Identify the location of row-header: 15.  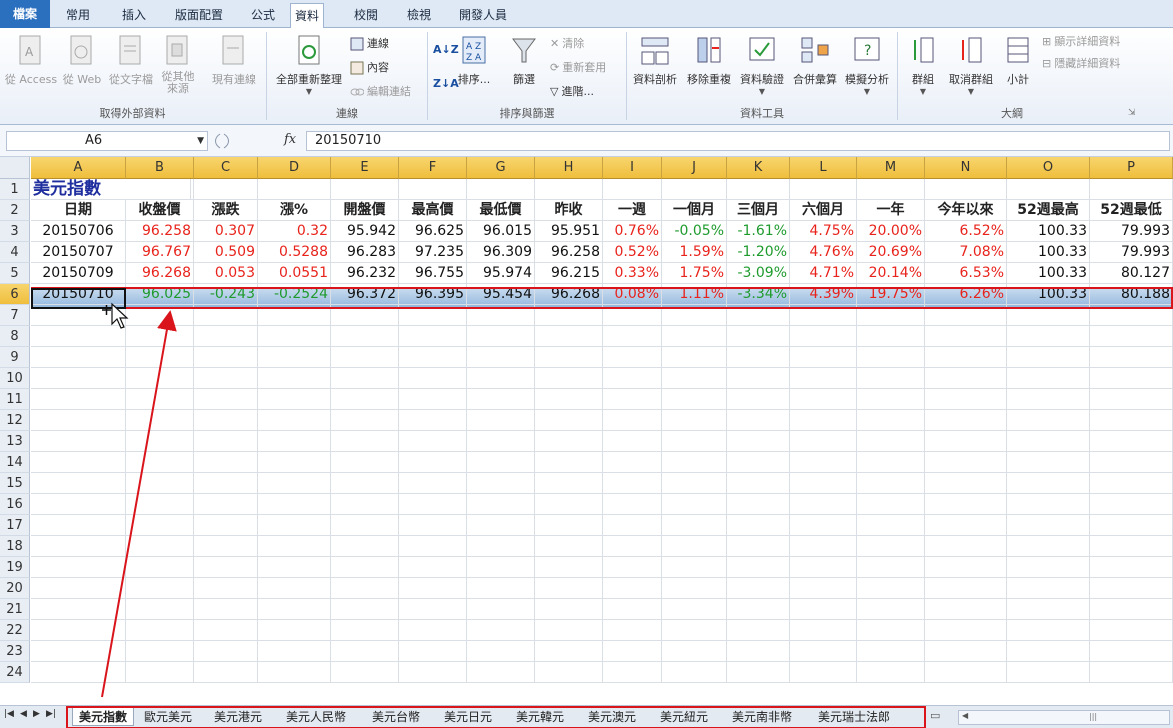
(15, 483).